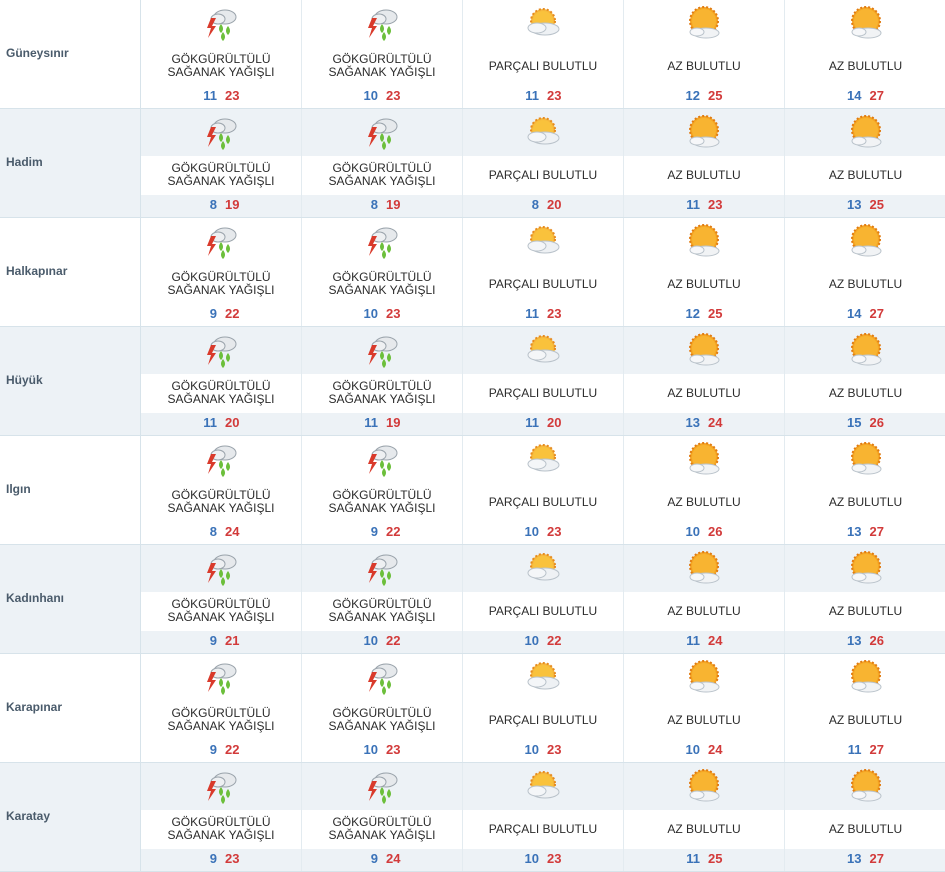 The width and height of the screenshot is (945, 872). I want to click on temperature-range: 13 25, so click(865, 204).